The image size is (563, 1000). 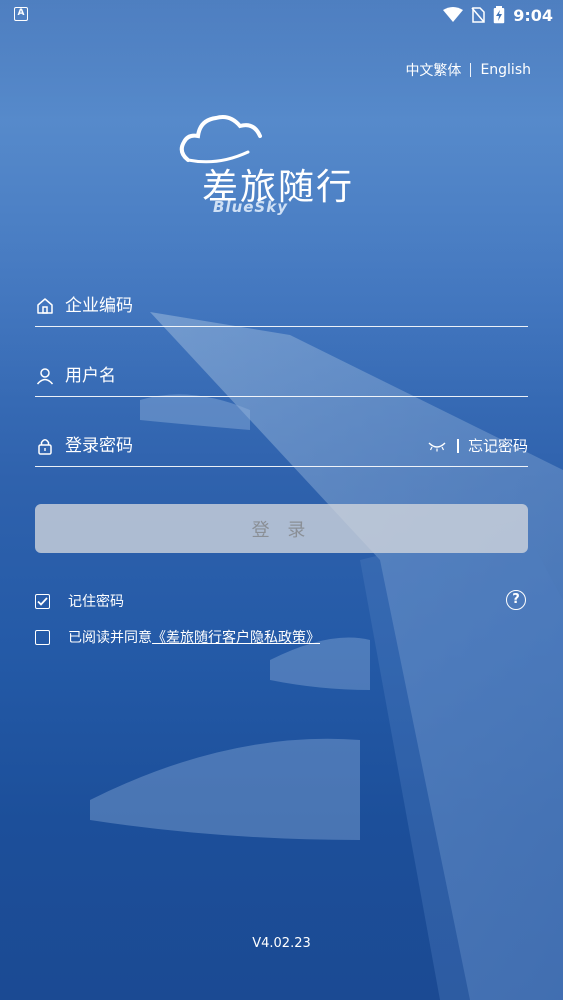 What do you see at coordinates (281, 943) in the screenshot?
I see `app-version: V4.02.23` at bounding box center [281, 943].